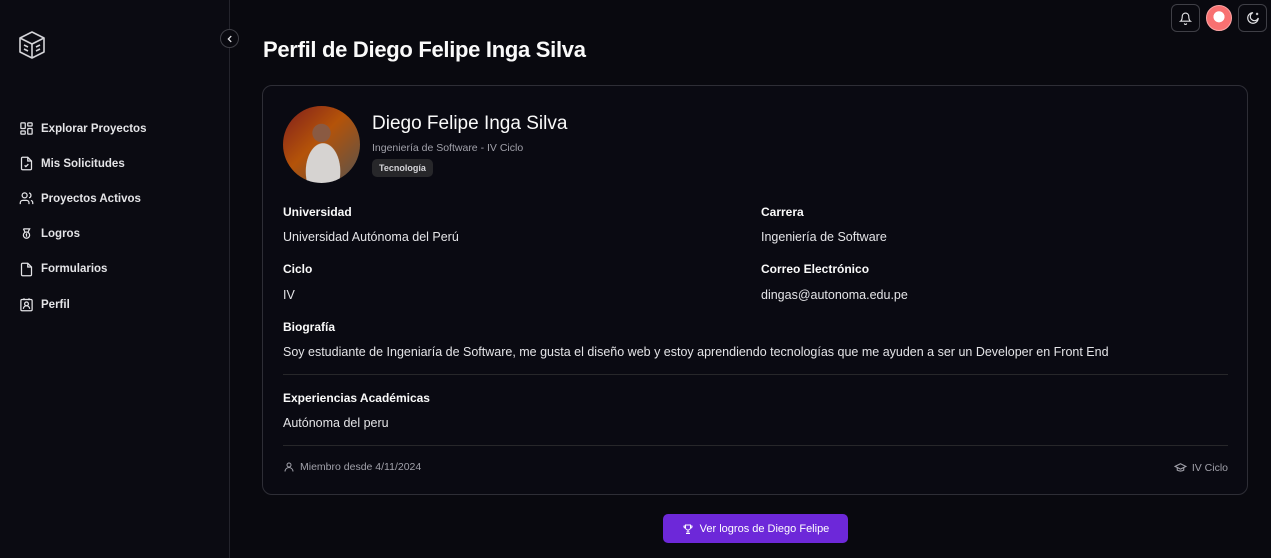 This screenshot has height=558, width=1271. Describe the element at coordinates (26, 128) in the screenshot. I see `grid-icon` at that location.